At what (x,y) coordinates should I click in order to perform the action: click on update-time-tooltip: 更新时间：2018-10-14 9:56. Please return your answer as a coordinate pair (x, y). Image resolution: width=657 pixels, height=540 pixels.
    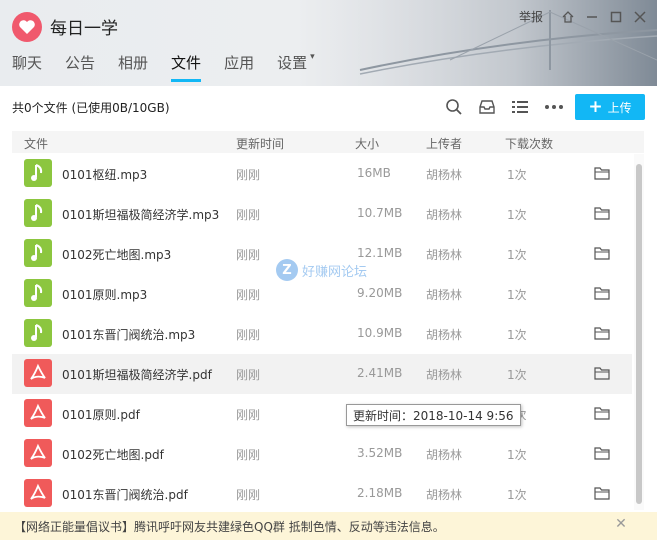
    Looking at the image, I should click on (433, 415).